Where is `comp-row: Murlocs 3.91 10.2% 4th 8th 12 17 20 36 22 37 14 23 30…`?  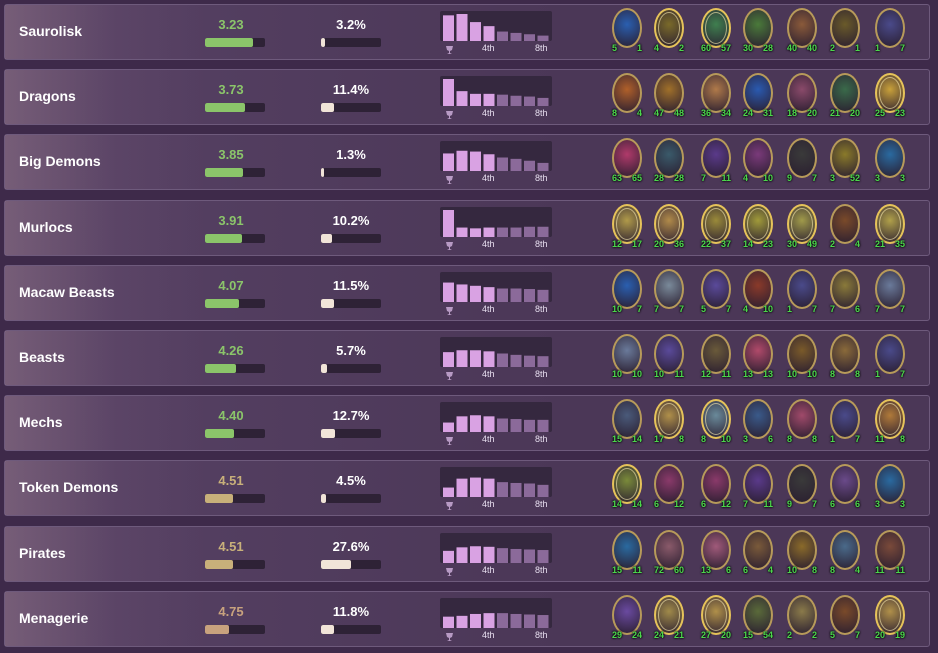 comp-row: Murlocs 3.91 10.2% 4th 8th 12 17 20 36 22 37 14 23 30… is located at coordinates (467, 227).